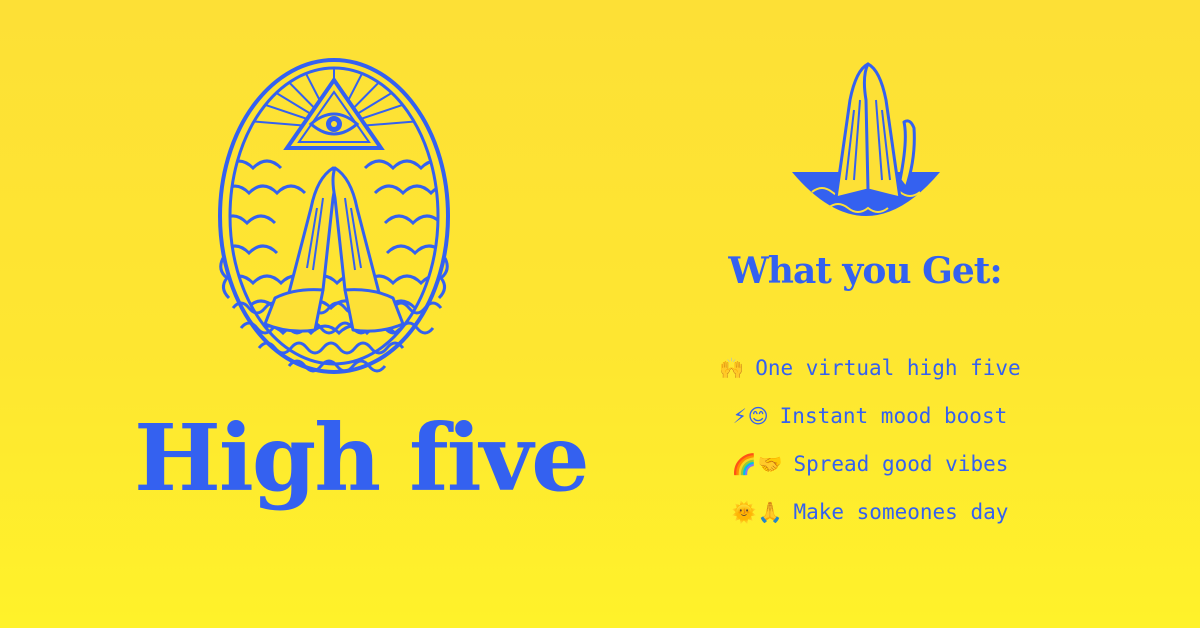 The width and height of the screenshot is (1200, 628). What do you see at coordinates (334, 220) in the screenshot?
I see `praying-hands-eye-emblem-icon` at bounding box center [334, 220].